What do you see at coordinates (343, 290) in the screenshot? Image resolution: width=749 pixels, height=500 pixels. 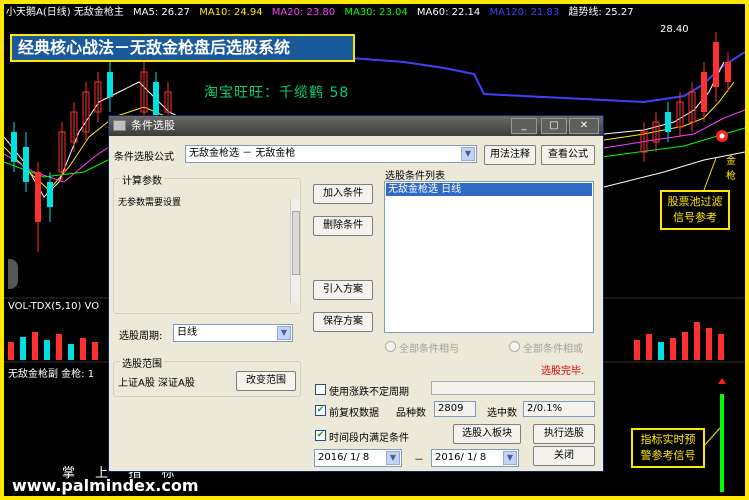 I see `import-plan-button: 引入方案` at bounding box center [343, 290].